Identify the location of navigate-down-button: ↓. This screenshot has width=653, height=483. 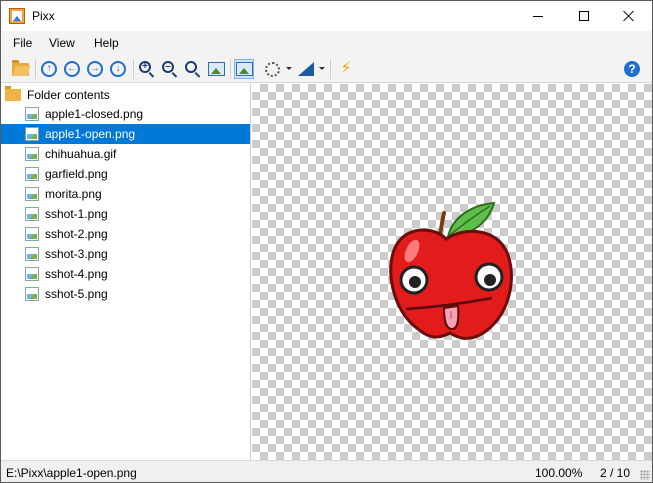
(118, 69).